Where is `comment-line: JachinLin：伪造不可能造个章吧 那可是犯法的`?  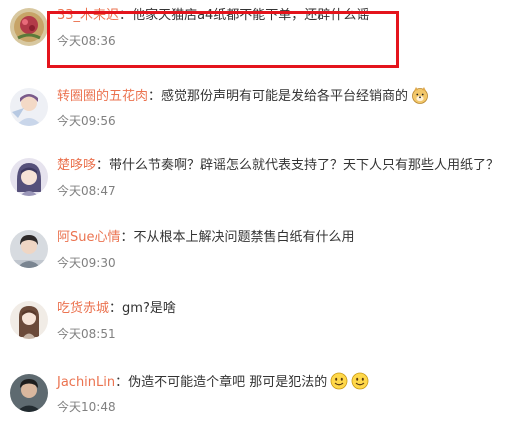
comment-line: JachinLin：伪造不可能造个章吧 那可是犯法的 is located at coordinates (213, 382).